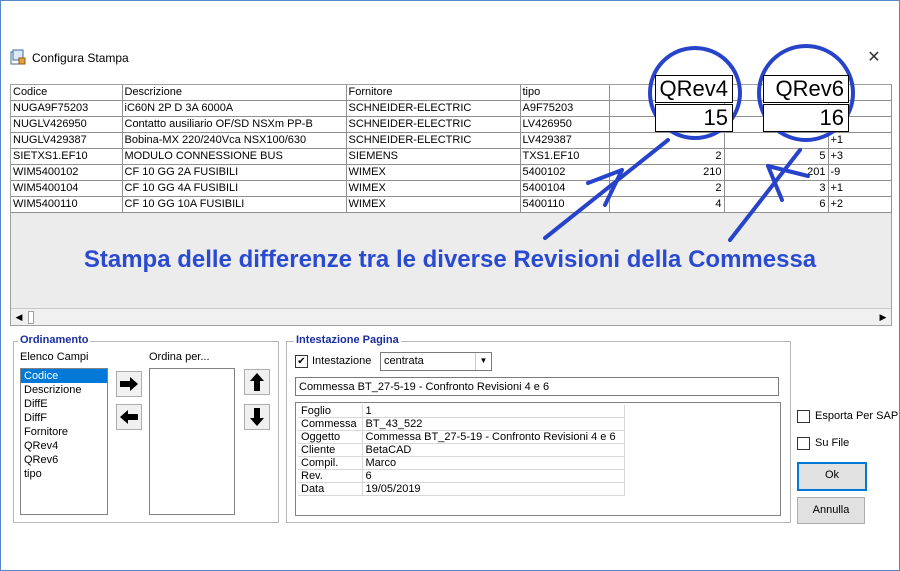  Describe the element at coordinates (330, 437) in the screenshot. I see `info-key: Oggetto` at that location.